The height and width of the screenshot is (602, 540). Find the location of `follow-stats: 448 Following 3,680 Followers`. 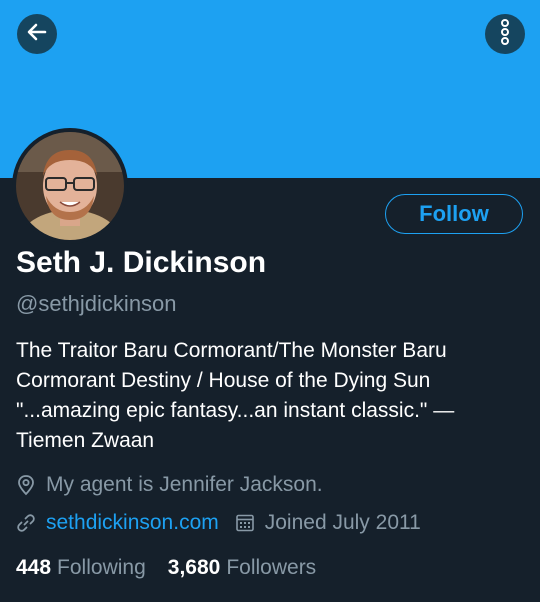

follow-stats: 448 Following 3,680 Followers is located at coordinates (166, 568).